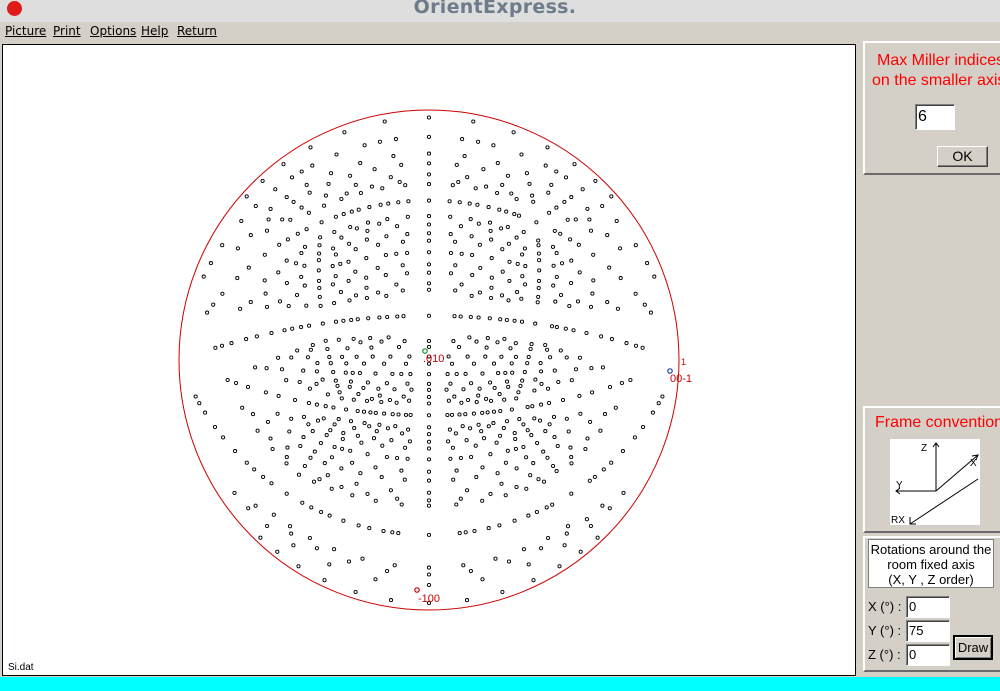 The height and width of the screenshot is (691, 1000). Describe the element at coordinates (928, 655) in the screenshot. I see `z-angle-input: 0` at that location.